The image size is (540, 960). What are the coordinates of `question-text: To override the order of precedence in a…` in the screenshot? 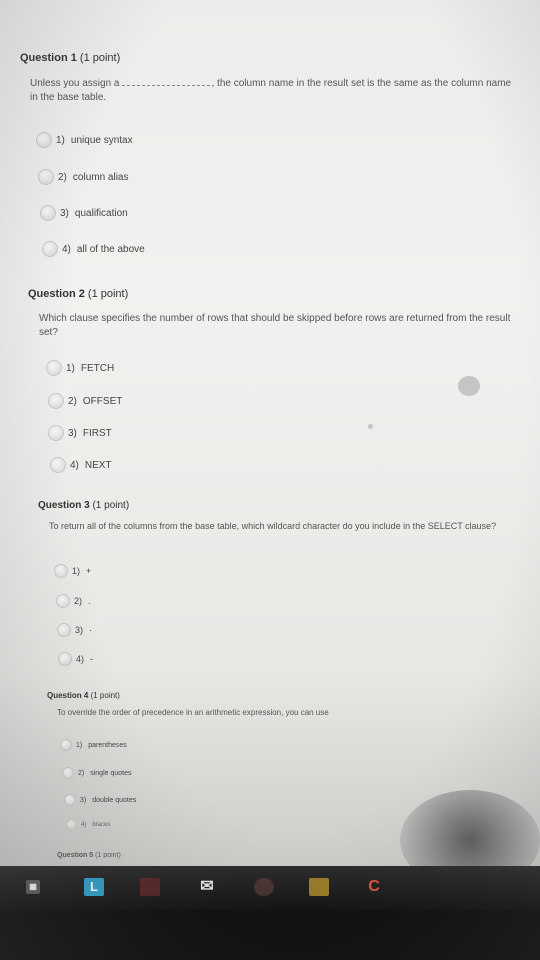 It's located at (193, 712).